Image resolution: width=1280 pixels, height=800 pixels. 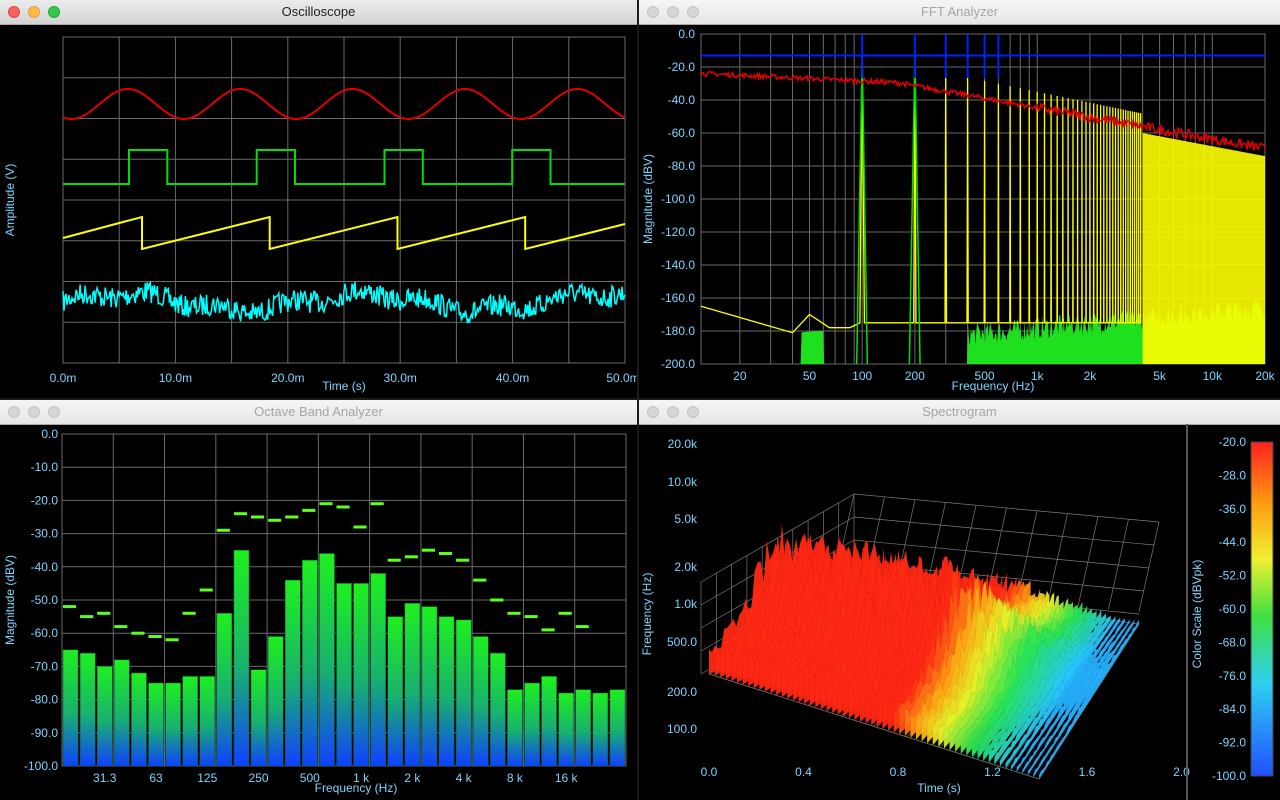 What do you see at coordinates (45, 467) in the screenshot?
I see `y-tick-label: -10.0` at bounding box center [45, 467].